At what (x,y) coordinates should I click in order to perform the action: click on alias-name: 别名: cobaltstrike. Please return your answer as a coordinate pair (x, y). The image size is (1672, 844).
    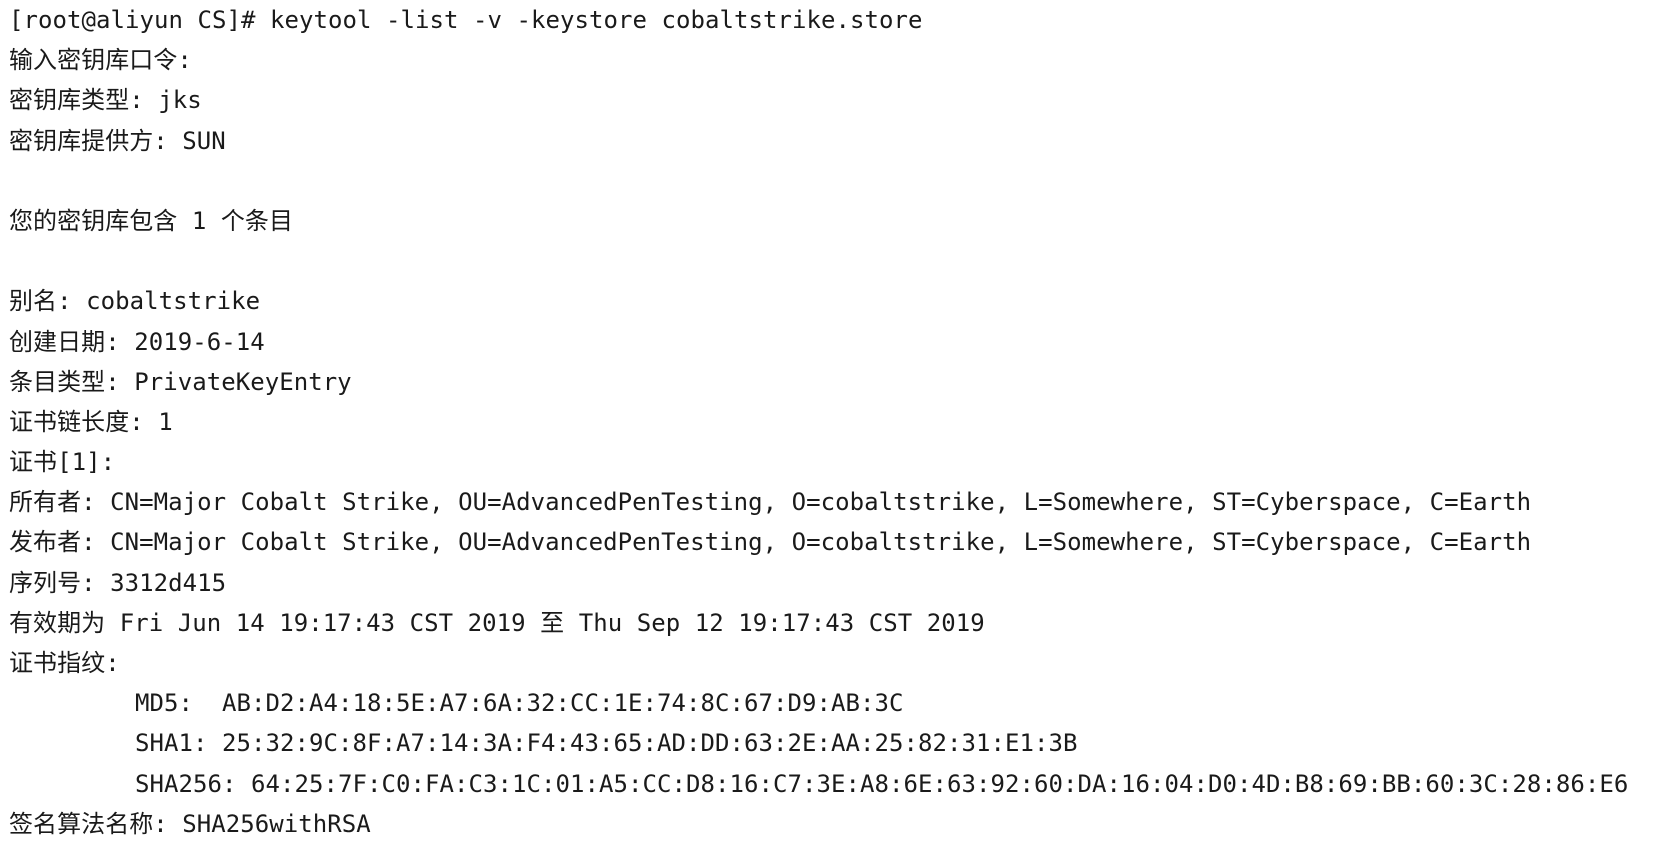
    Looking at the image, I should click on (135, 301).